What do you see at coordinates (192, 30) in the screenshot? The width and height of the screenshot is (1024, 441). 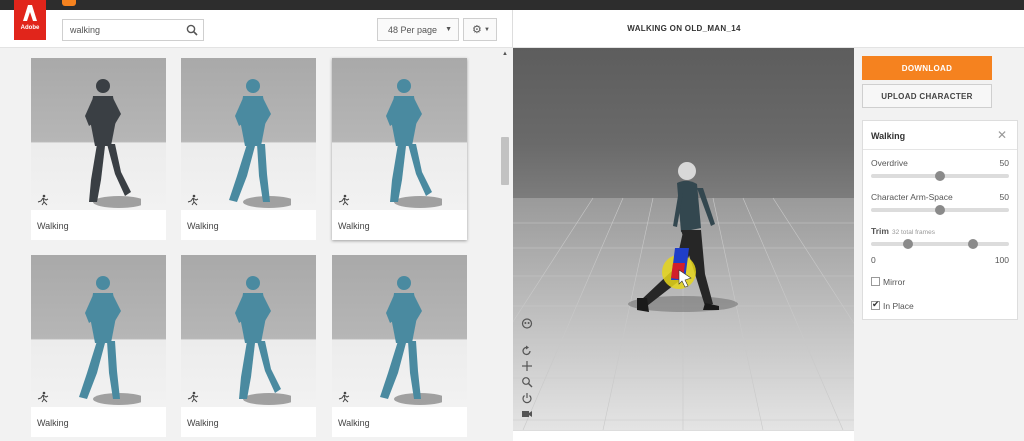 I see `search-icon` at bounding box center [192, 30].